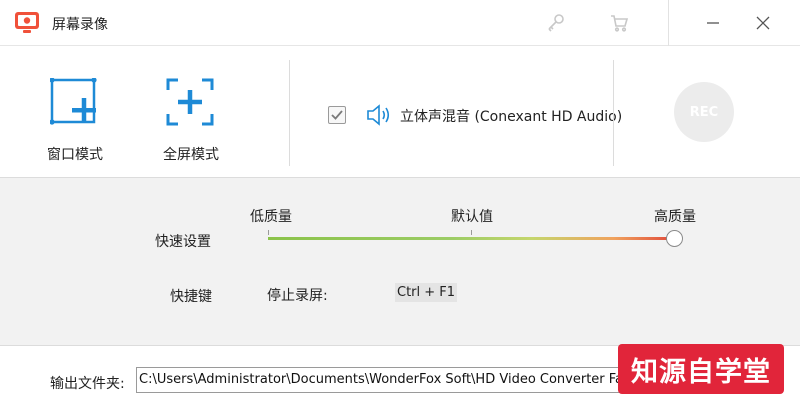 This screenshot has height=413, width=800. I want to click on key-icon, so click(556, 23).